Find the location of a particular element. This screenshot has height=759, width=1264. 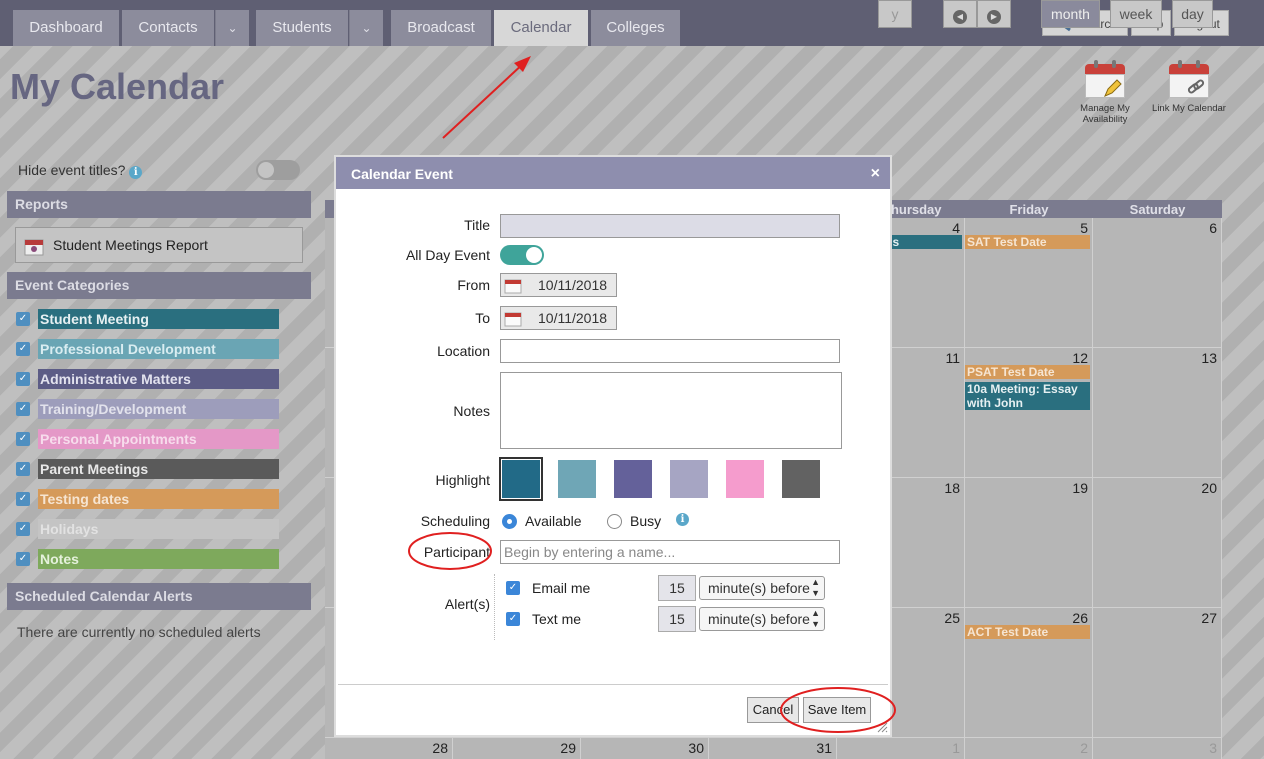

to-date-value: 10/11/2018 is located at coordinates (573, 318).